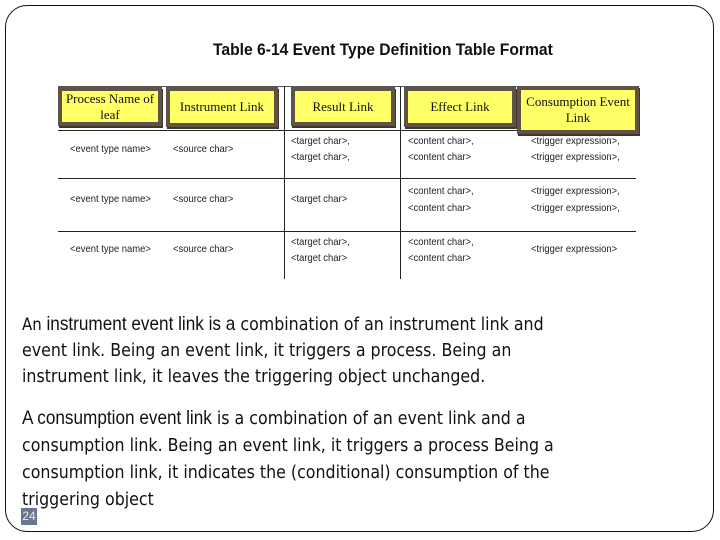  What do you see at coordinates (368, 418) in the screenshot?
I see `paragraph-text: is a combination of an event link and a` at bounding box center [368, 418].